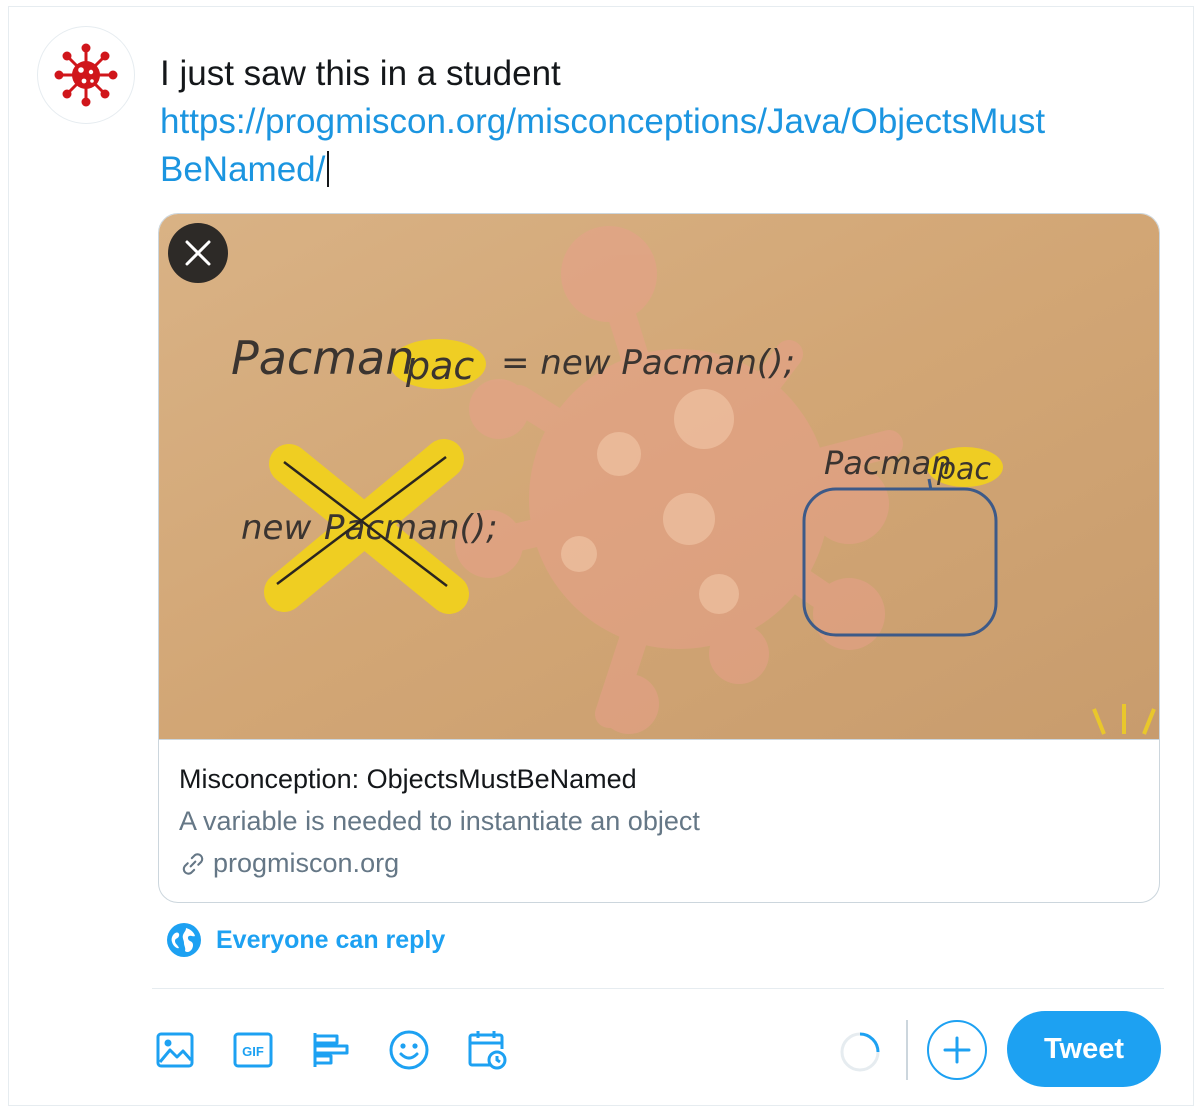  What do you see at coordinates (360, 73) in the screenshot?
I see `tweet-text: I just saw this in a student` at bounding box center [360, 73].